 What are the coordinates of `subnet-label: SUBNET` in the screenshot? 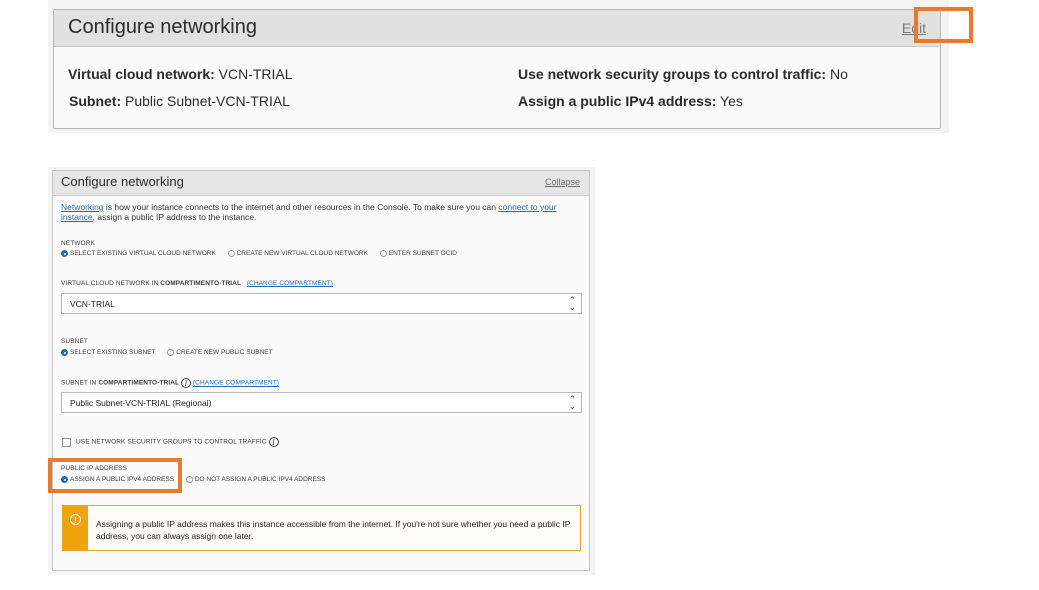 It's located at (74, 341).